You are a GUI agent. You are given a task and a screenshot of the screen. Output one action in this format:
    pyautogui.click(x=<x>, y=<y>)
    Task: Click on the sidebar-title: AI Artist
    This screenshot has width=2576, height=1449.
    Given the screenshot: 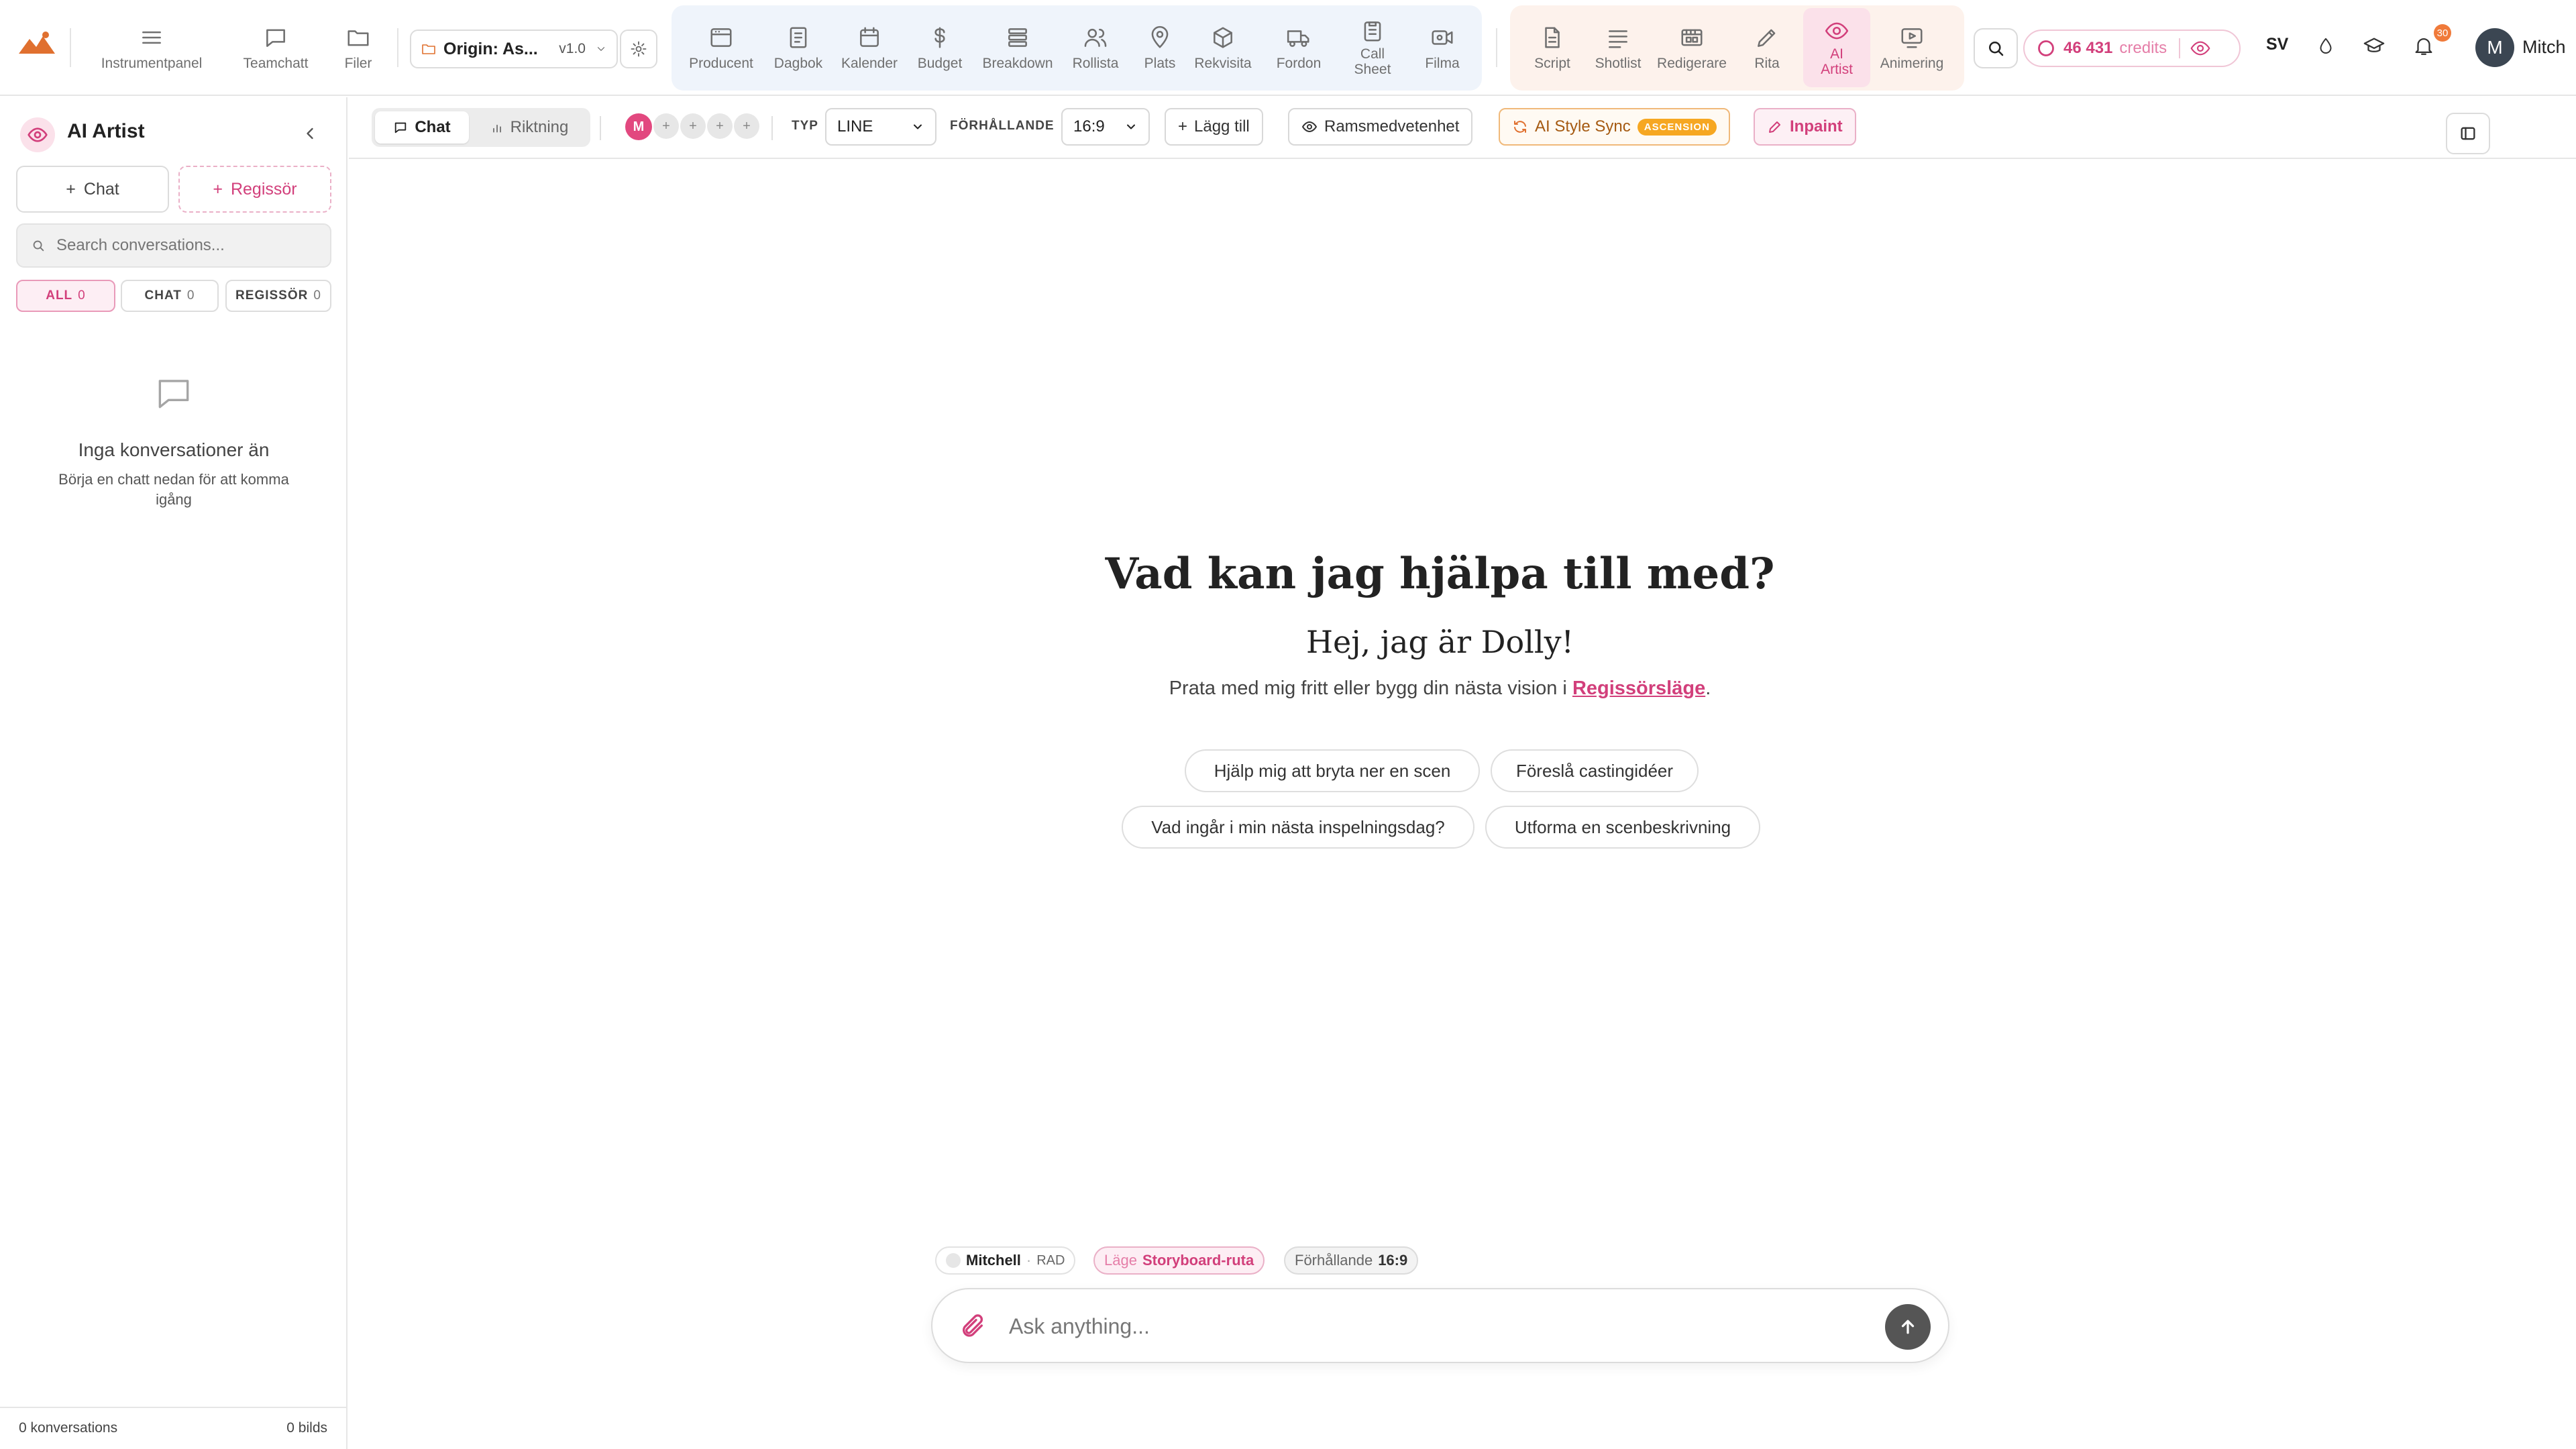 What is the action you would take?
    pyautogui.click(x=106, y=131)
    